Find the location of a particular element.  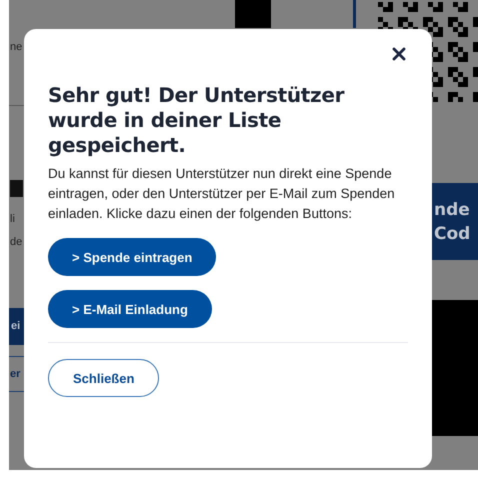

action-button: > E-Mail Einladung is located at coordinates (130, 309).